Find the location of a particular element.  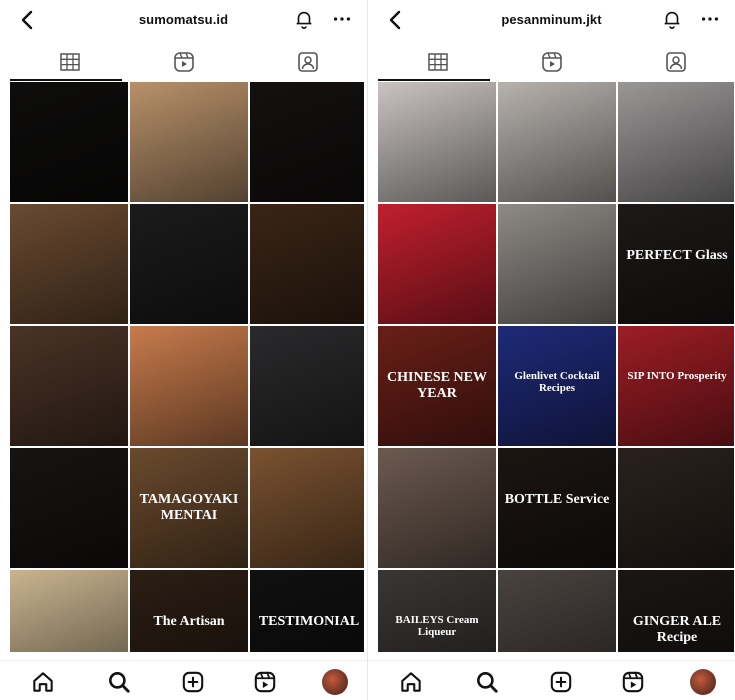

post-thumbnail: BAILEYS Cream Liqueur is located at coordinates (437, 611).